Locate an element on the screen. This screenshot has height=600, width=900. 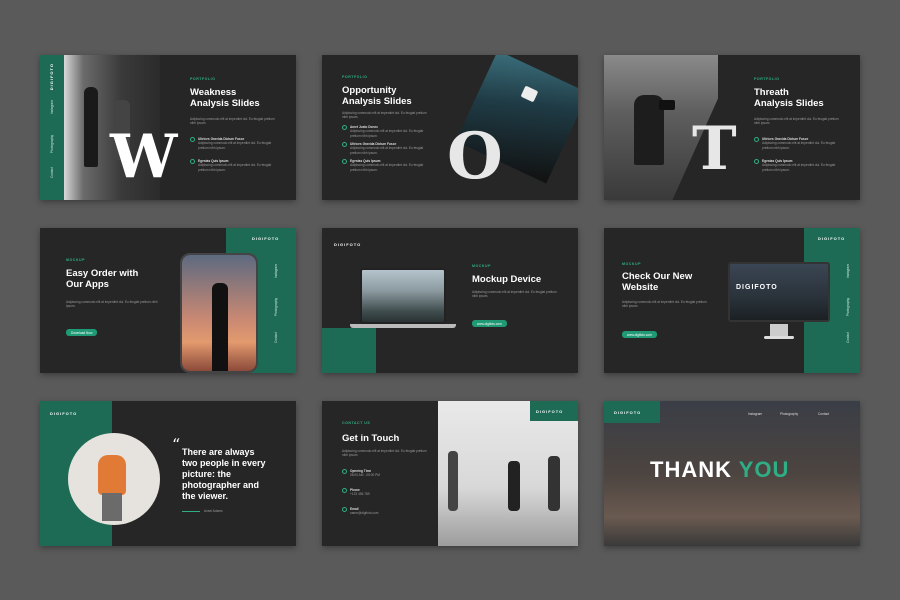
website-photo is located at coordinates (779, 292).